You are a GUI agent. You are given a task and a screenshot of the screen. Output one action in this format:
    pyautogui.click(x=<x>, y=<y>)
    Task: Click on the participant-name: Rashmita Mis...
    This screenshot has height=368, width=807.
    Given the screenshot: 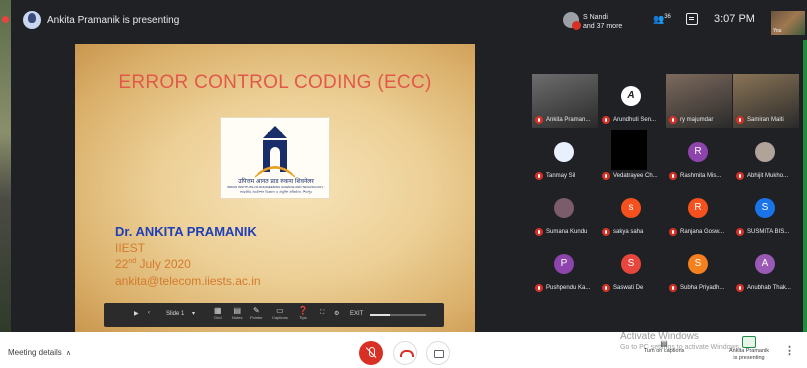 What is the action you would take?
    pyautogui.click(x=695, y=176)
    